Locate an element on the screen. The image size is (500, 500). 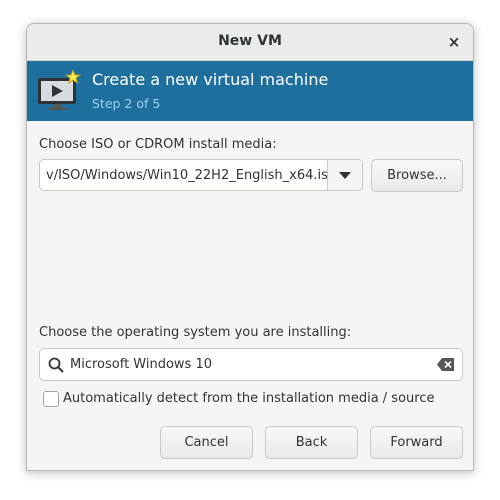
cancel-button: Cancel is located at coordinates (206, 442).